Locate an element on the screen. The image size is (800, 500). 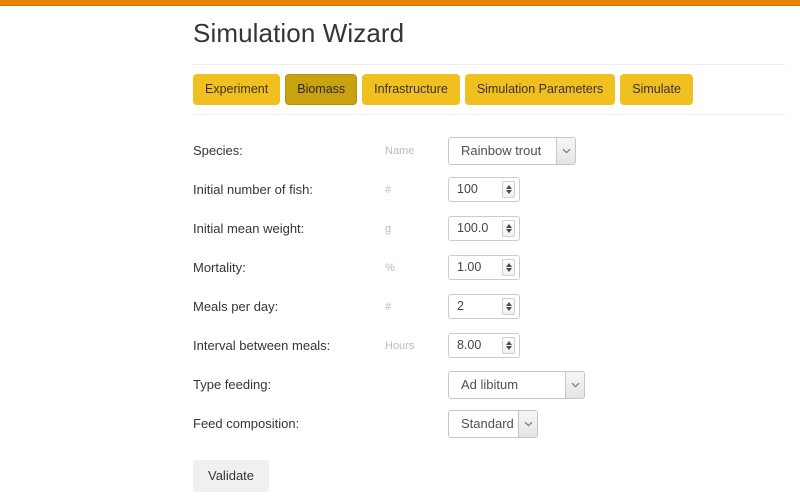
unit-interval-between-meals: Hours is located at coordinates (400, 345).